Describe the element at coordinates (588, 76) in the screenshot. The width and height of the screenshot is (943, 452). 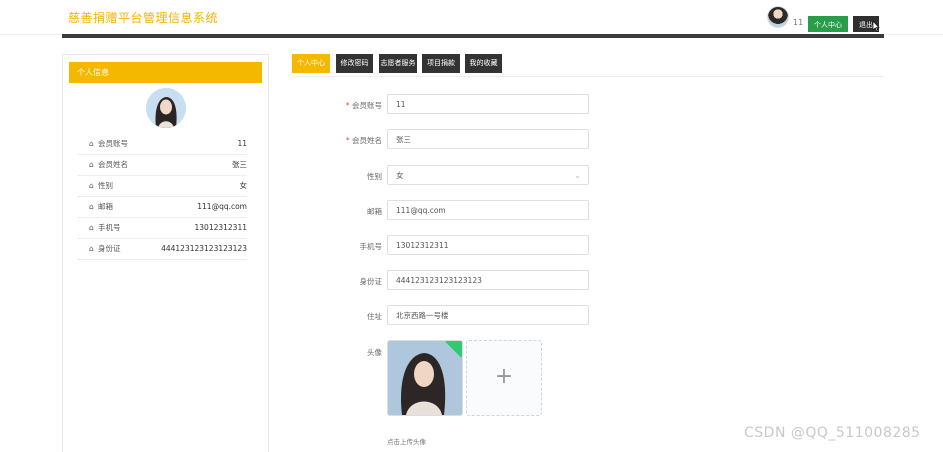
I see `tab-underline` at that location.